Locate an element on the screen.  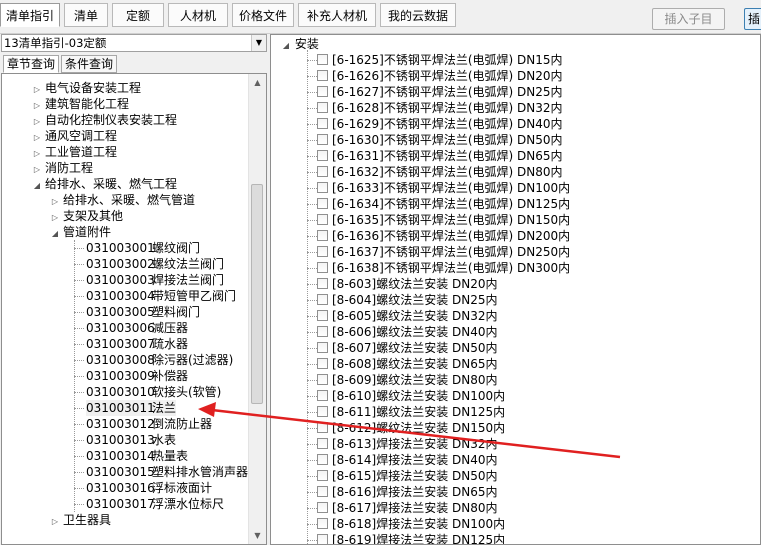
tree-node: ▷ 通风空调工程 is located at coordinates (74, 136).